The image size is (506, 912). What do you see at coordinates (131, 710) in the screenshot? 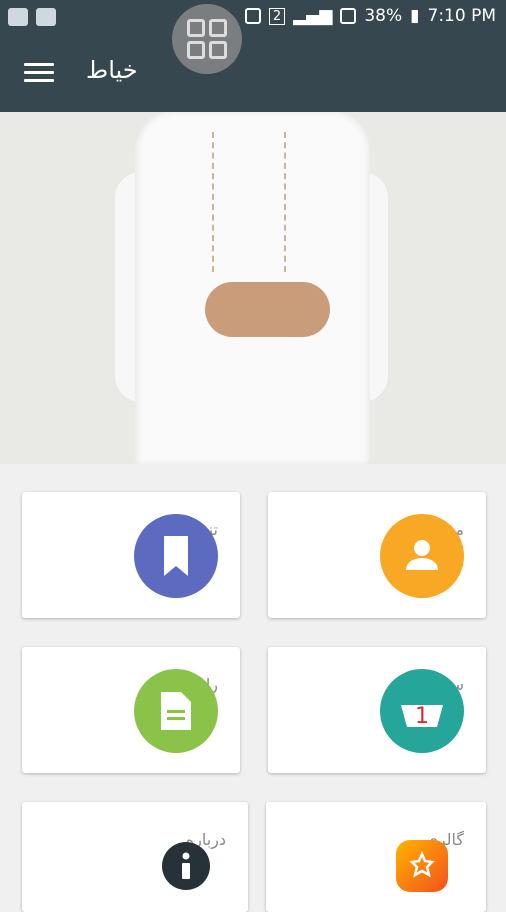
I see `tile-reports: راپور ها` at bounding box center [131, 710].